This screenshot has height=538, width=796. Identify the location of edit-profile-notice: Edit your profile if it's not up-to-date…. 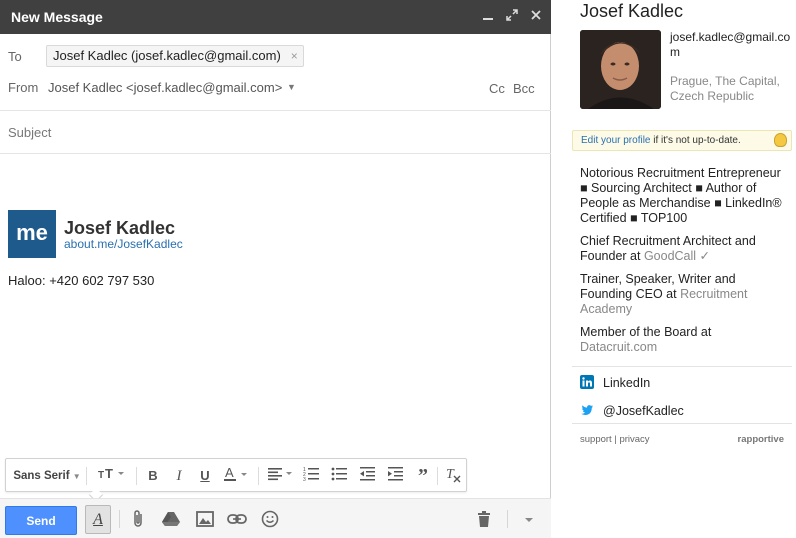
(682, 140).